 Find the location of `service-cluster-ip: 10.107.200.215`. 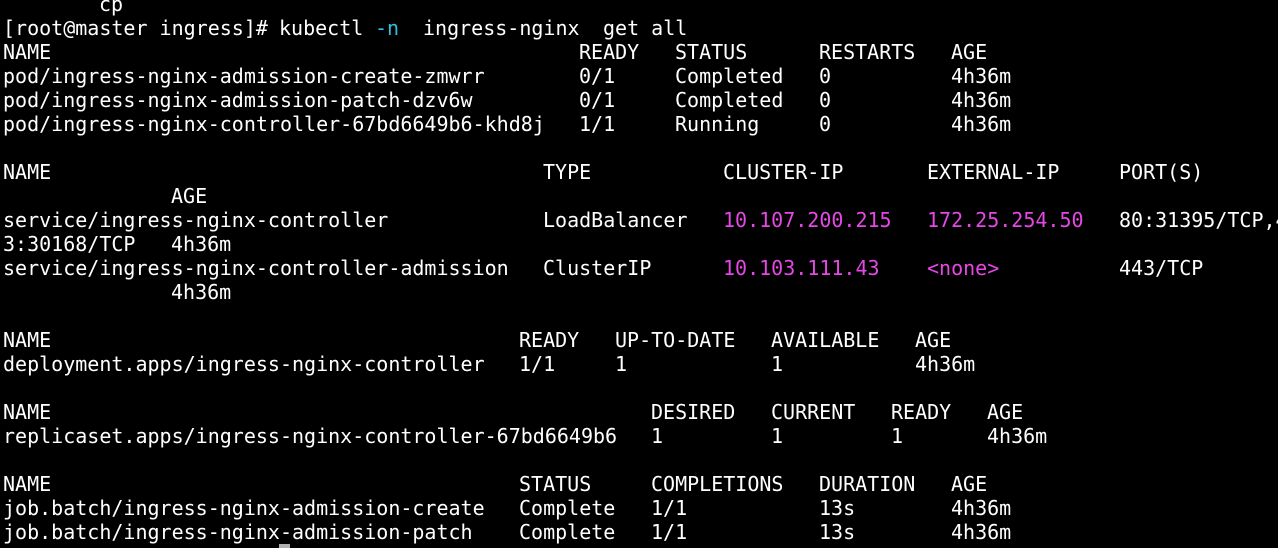

service-cluster-ip: 10.107.200.215 is located at coordinates (807, 220).